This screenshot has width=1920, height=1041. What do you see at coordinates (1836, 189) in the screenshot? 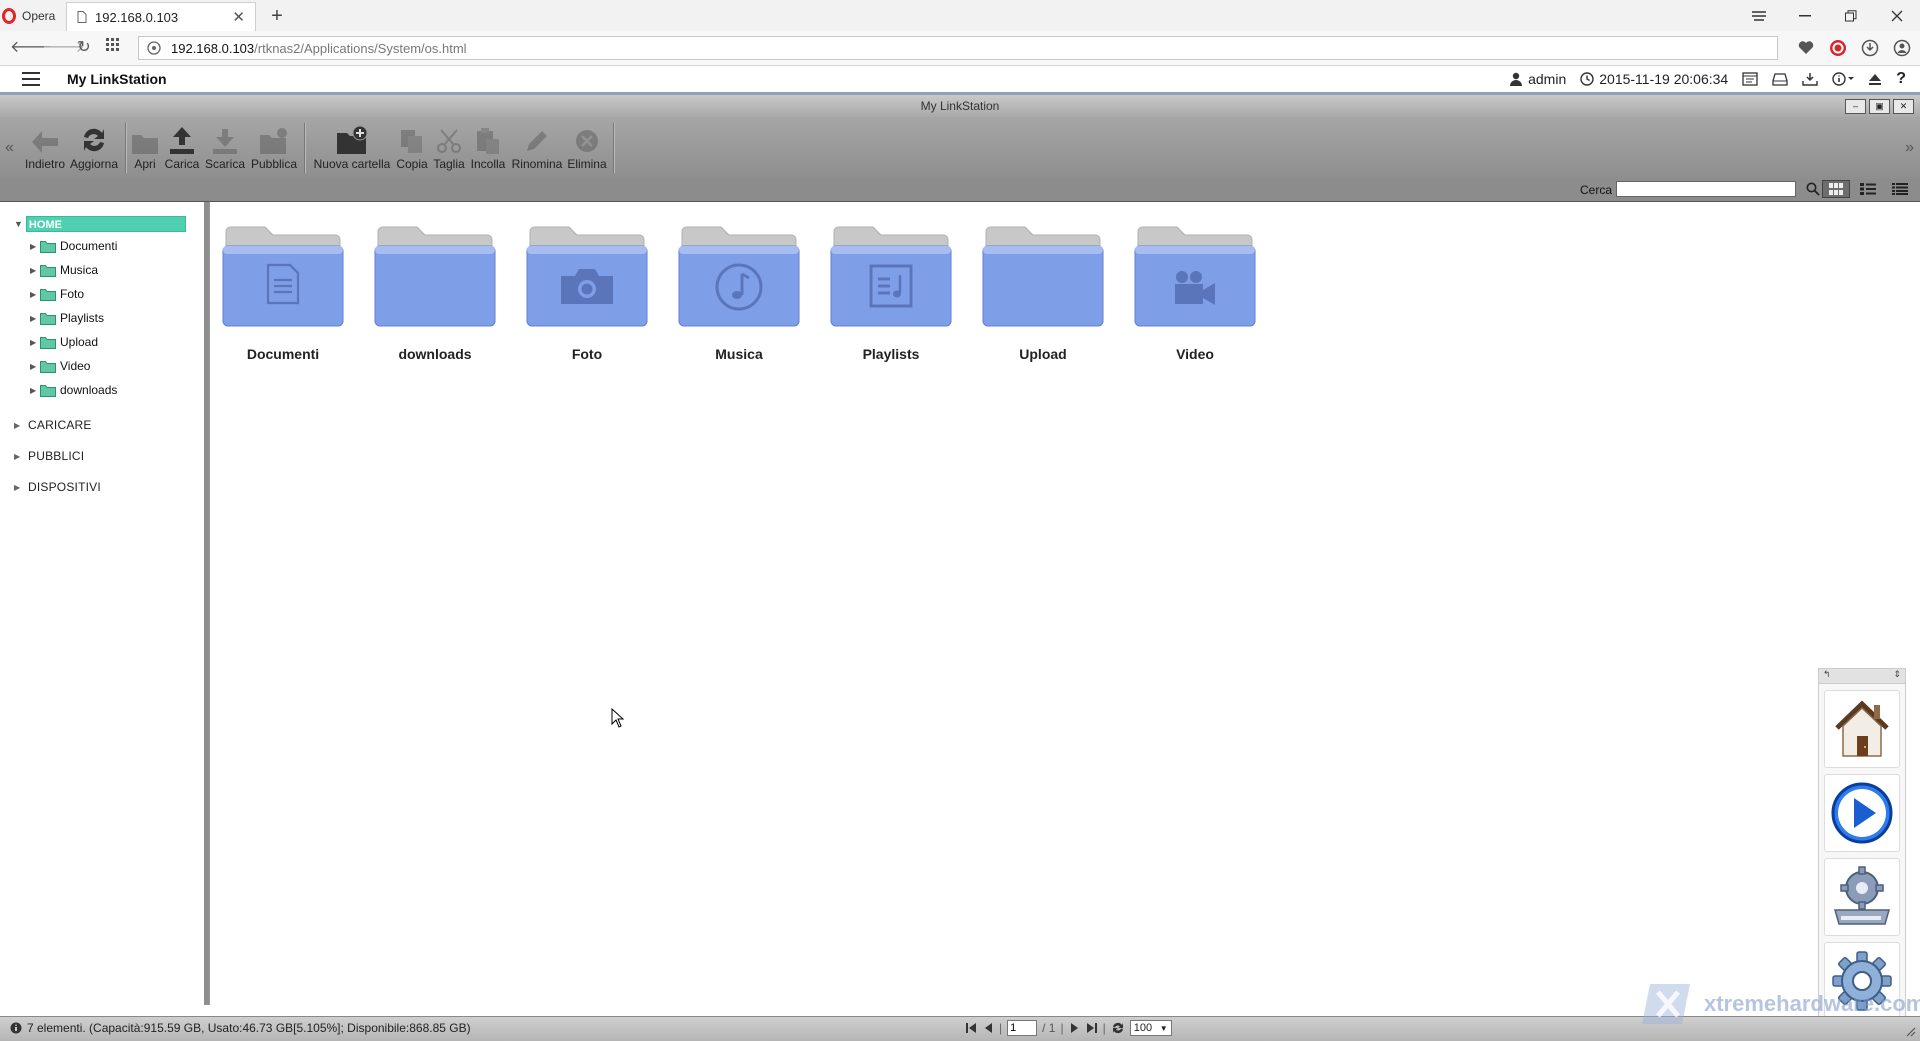
I see `icon-view-button` at bounding box center [1836, 189].